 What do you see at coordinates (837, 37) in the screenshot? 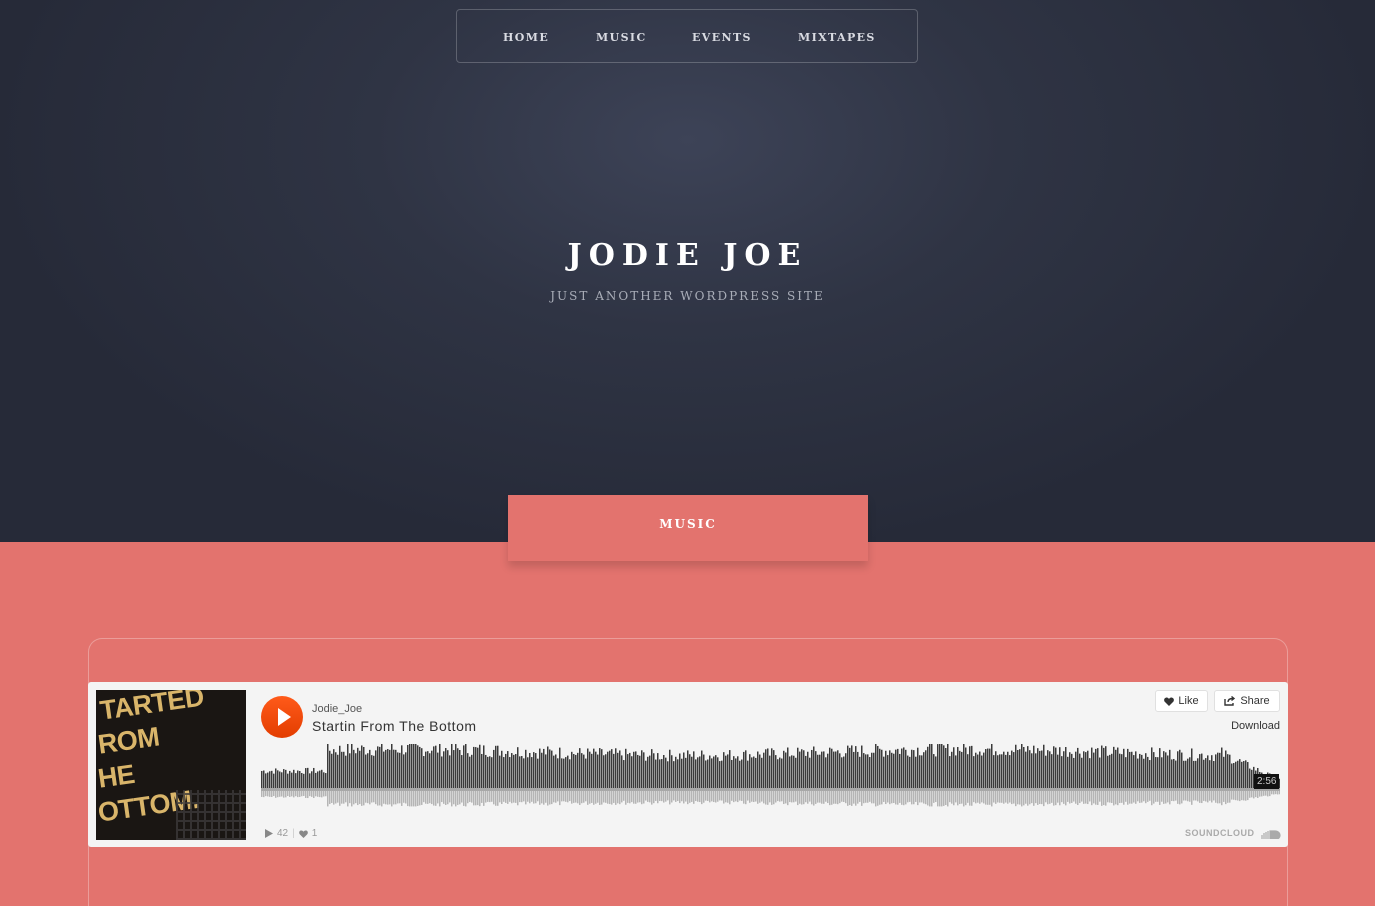
I see `nav-item-mixtapes: MIXTAPES` at bounding box center [837, 37].